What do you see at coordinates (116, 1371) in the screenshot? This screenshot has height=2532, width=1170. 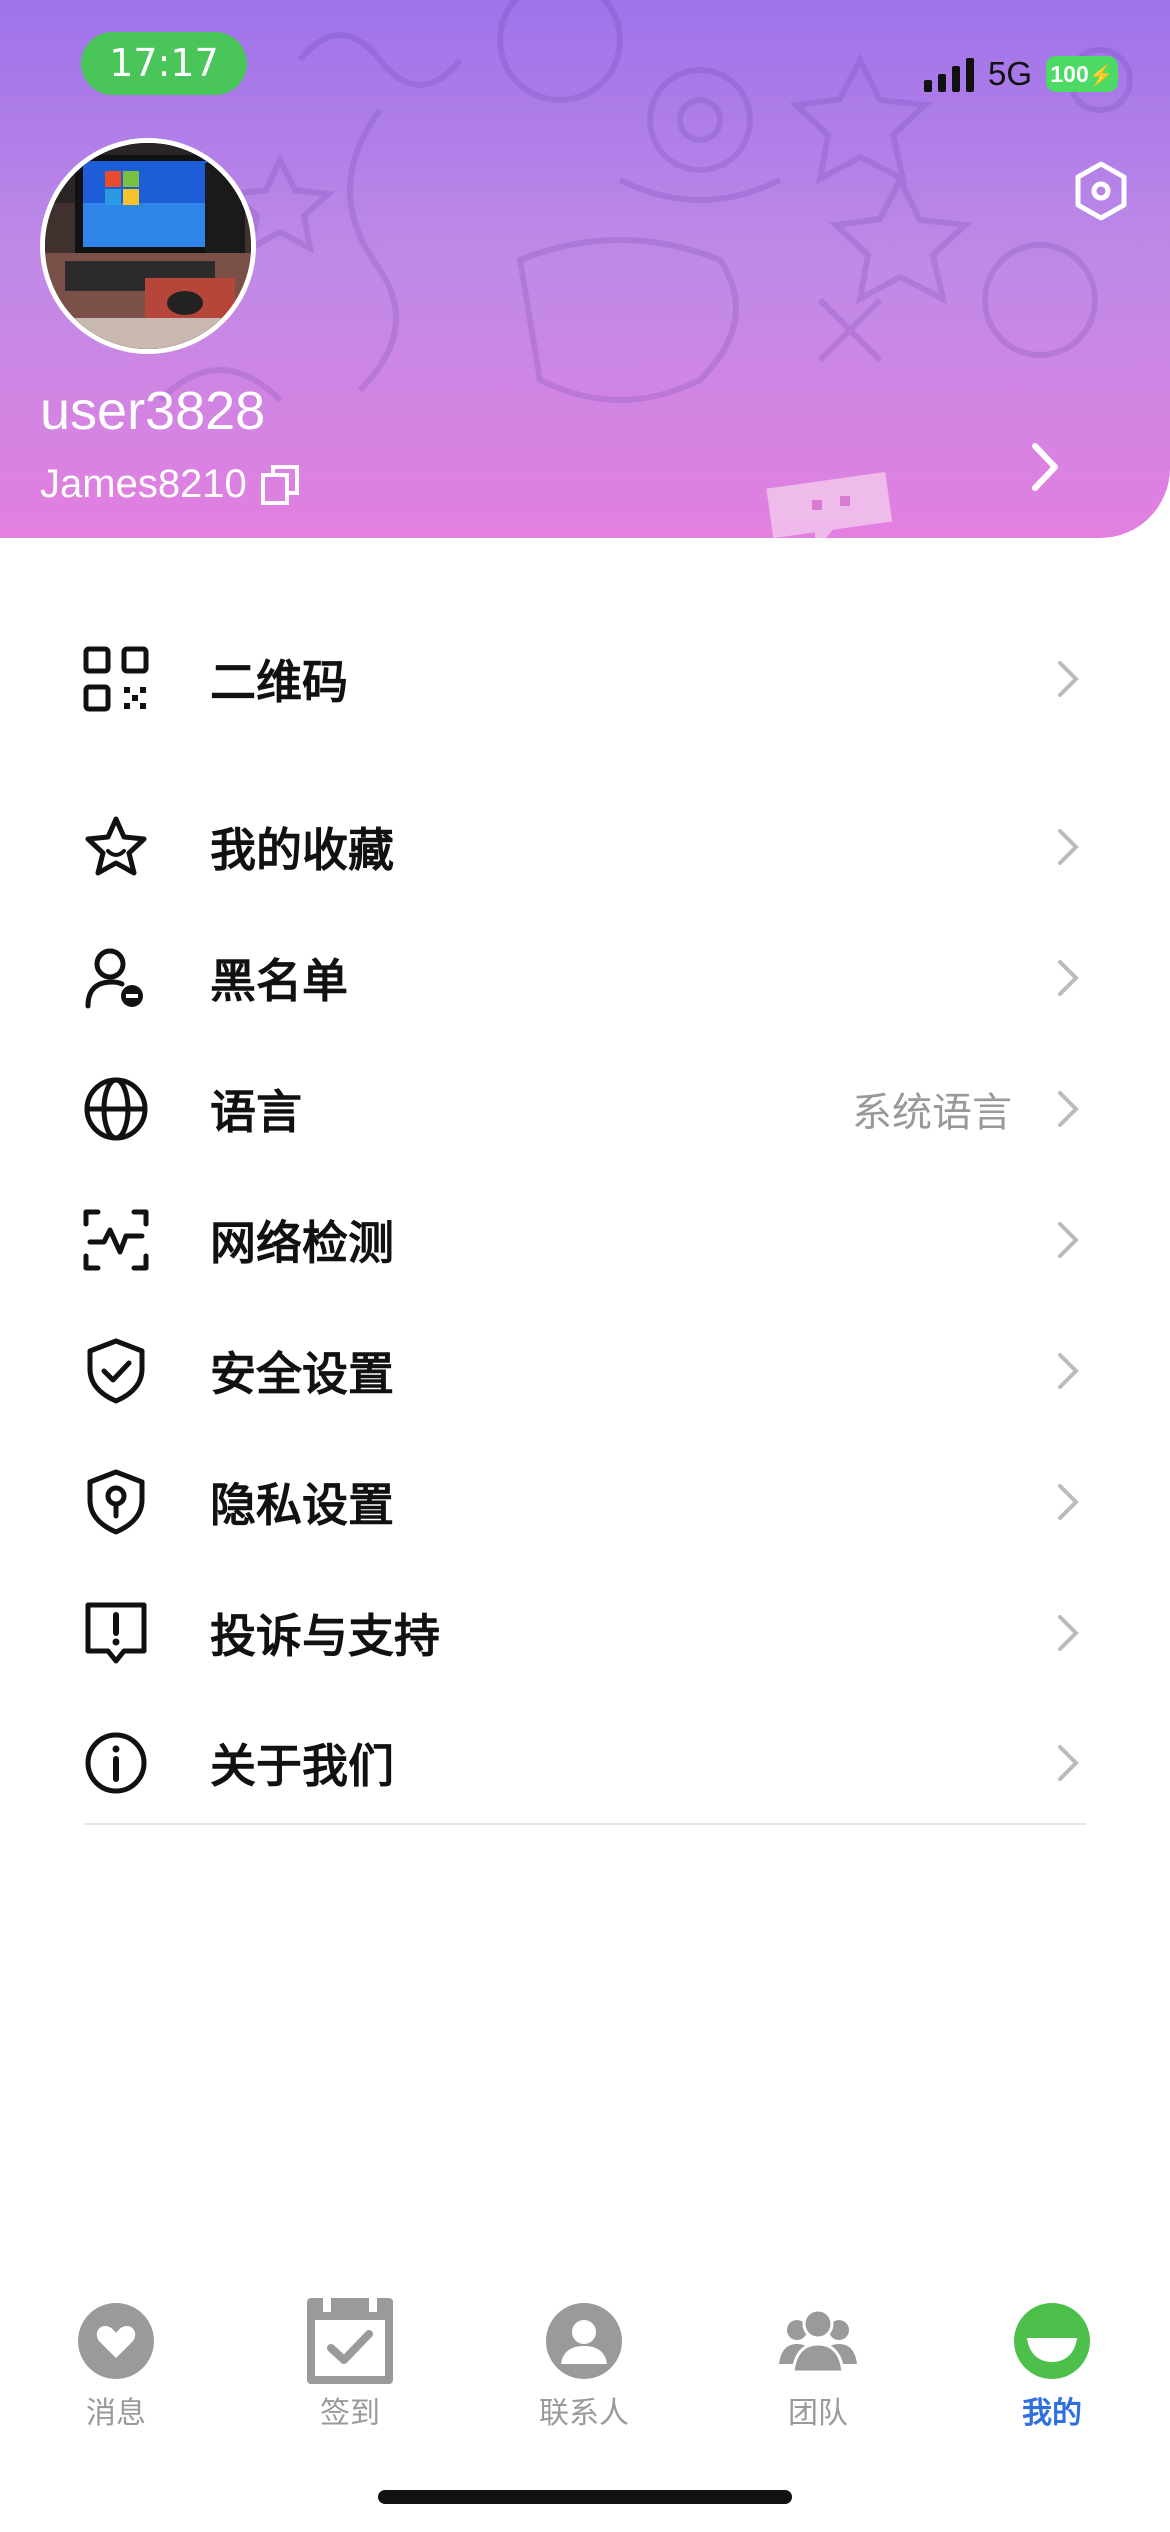 I see `shield-check-icon` at bounding box center [116, 1371].